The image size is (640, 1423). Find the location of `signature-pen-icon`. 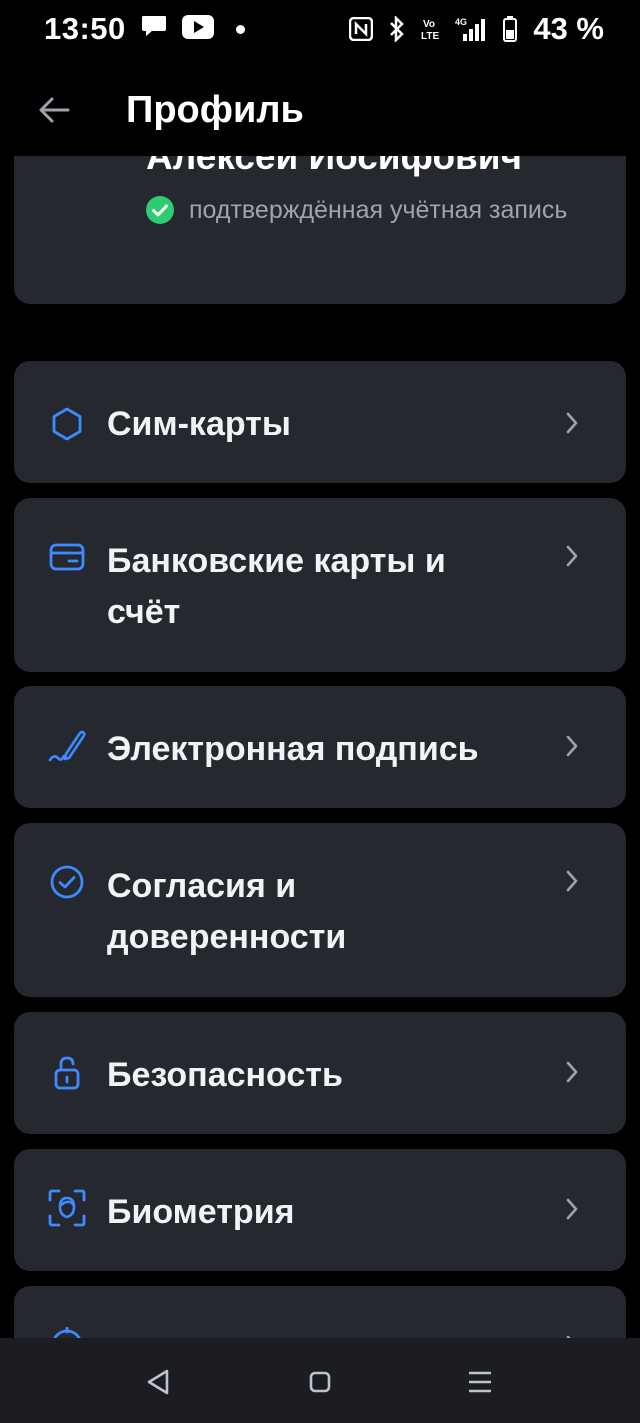

signature-pen-icon is located at coordinates (67, 747).